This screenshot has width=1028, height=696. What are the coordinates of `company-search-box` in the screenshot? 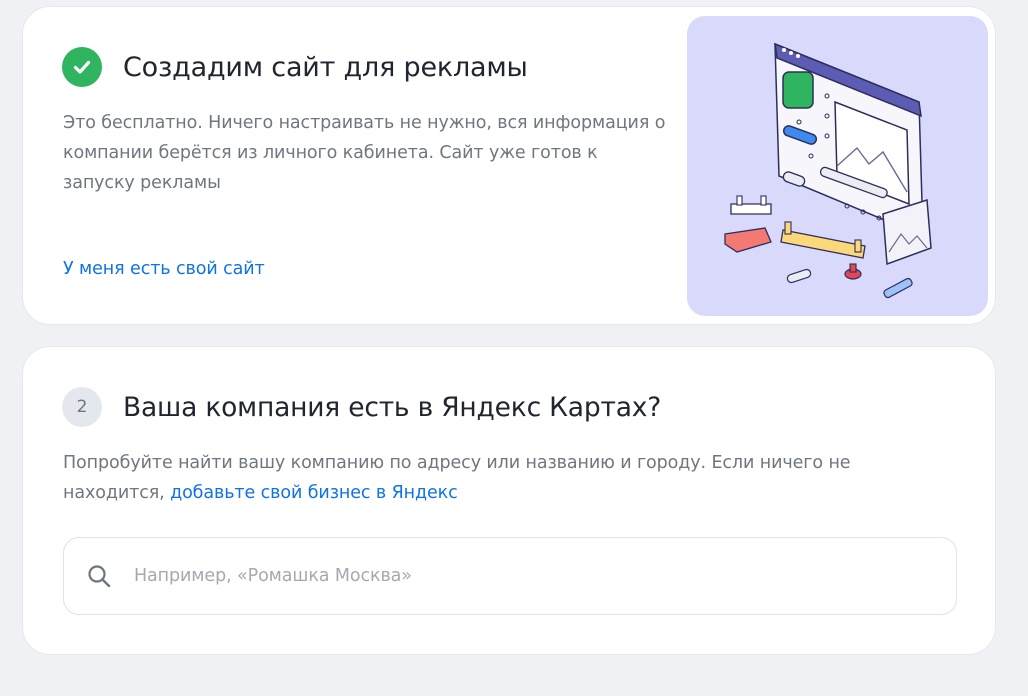 It's located at (510, 576).